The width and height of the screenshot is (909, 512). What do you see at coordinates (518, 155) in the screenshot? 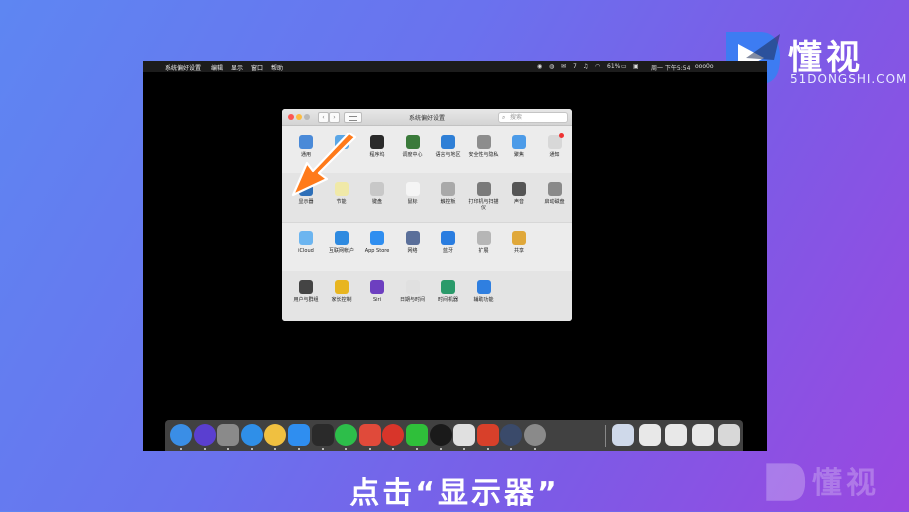
I see `pref-pane-label: 聚焦` at bounding box center [518, 155].